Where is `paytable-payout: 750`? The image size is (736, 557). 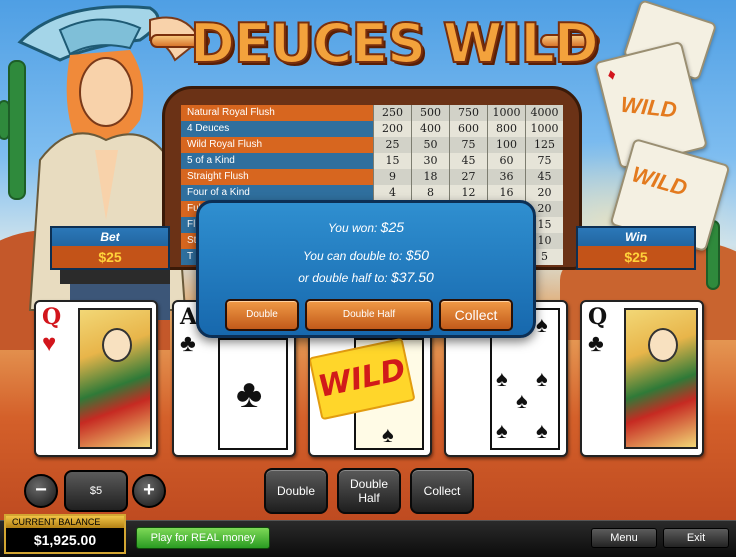 paytable-payout: 750 is located at coordinates (468, 113).